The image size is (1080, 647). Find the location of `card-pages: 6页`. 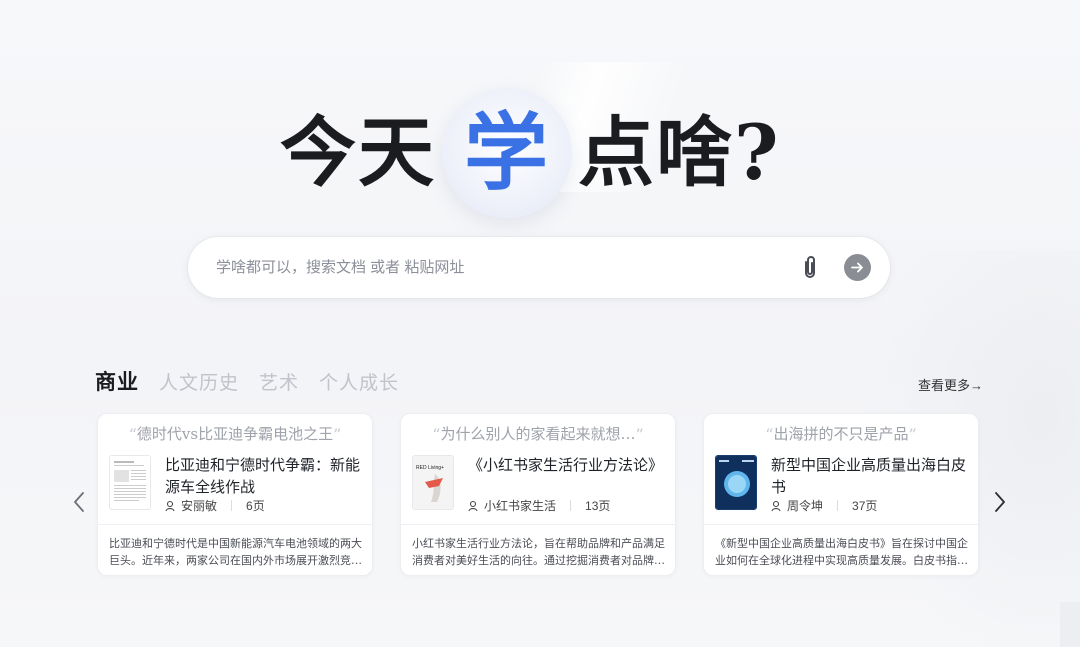

card-pages: 6页 is located at coordinates (255, 506).